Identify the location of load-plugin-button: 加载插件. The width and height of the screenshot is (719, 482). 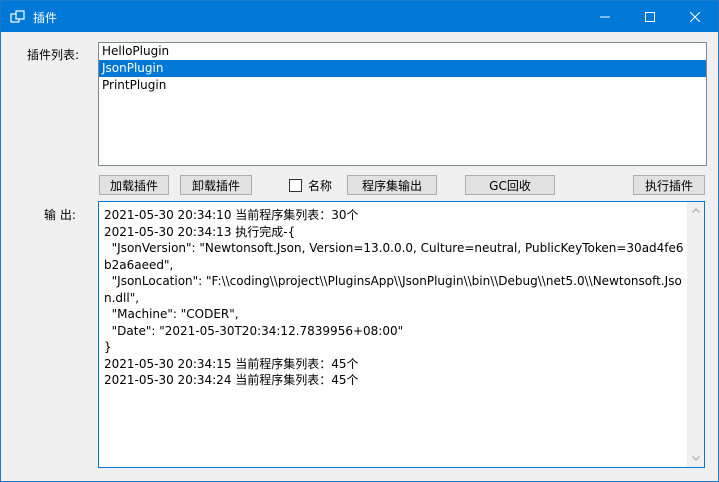
(134, 185).